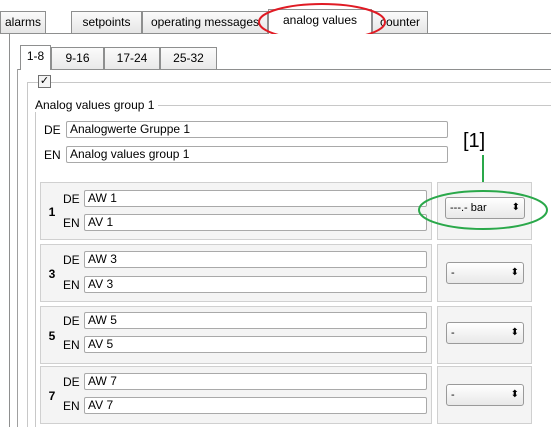  I want to click on row-1: 1 DE AW 1 EN AV 1, so click(236, 211).